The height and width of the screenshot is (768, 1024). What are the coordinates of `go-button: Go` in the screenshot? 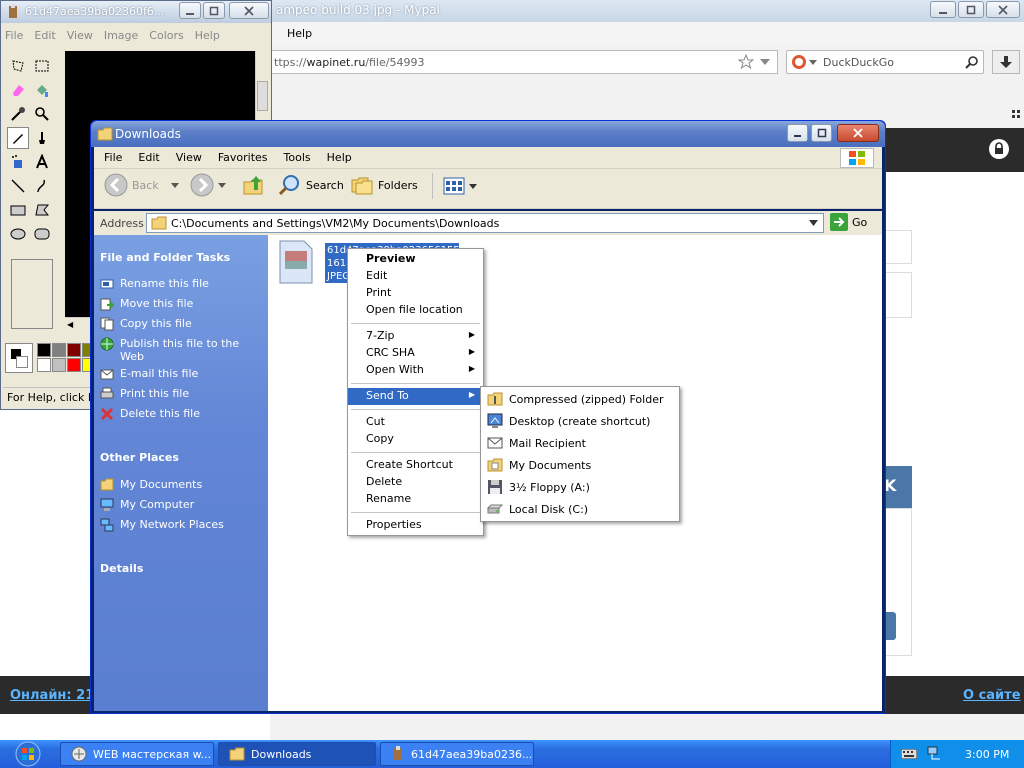 It's located at (848, 222).